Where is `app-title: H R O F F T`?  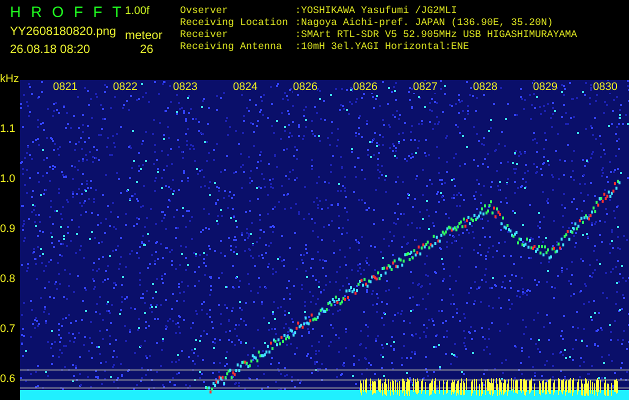
app-title: H R O F F T is located at coordinates (66, 13).